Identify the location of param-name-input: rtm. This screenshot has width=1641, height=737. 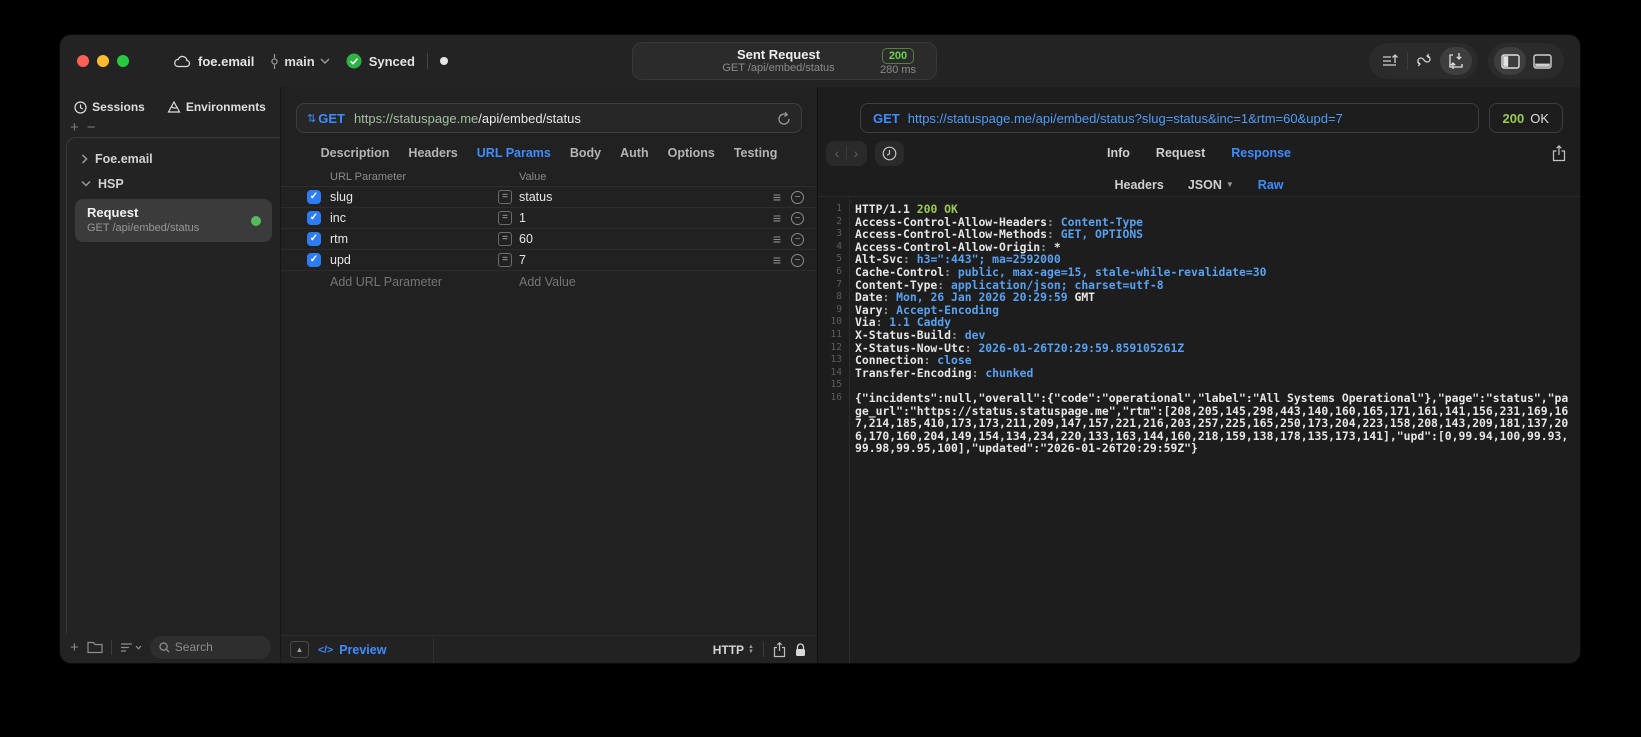
(339, 239).